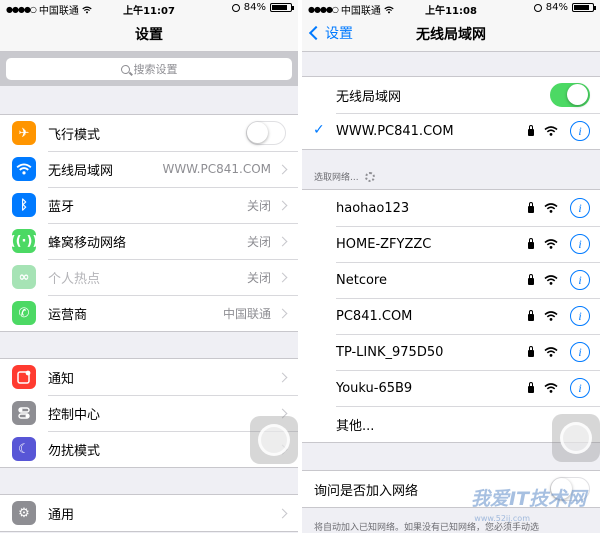 The width and height of the screenshot is (600, 533). I want to click on search-placeholder: 搜索设置, so click(155, 69).